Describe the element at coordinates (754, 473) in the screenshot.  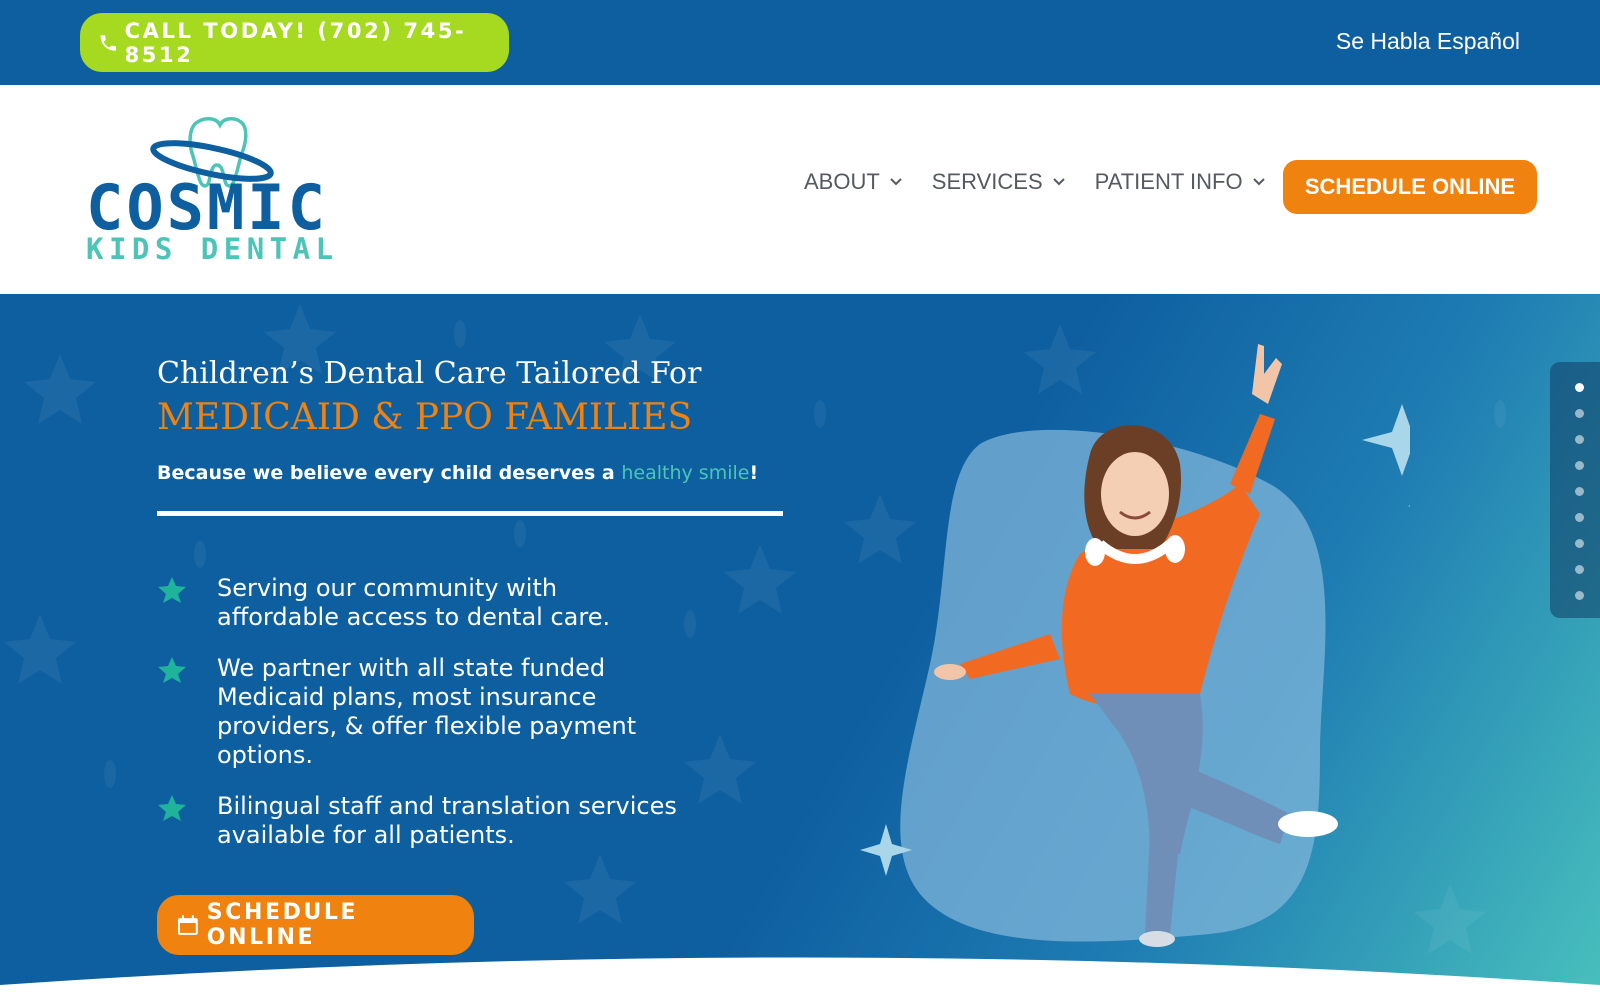
I see `hero-subheading-post: !` at that location.